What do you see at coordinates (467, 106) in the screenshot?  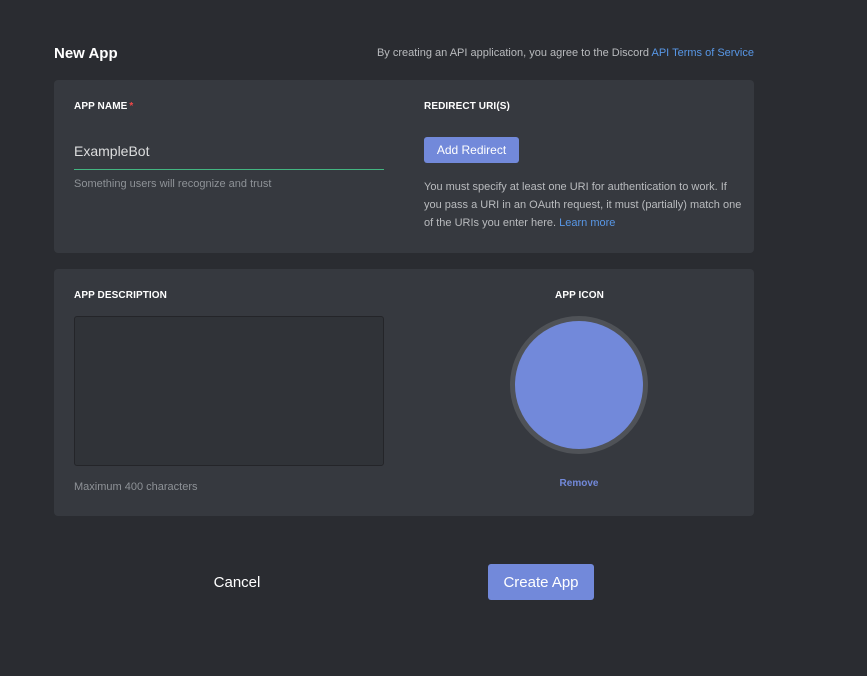 I see `redirect-uris-label: REDIRECT URI(S)` at bounding box center [467, 106].